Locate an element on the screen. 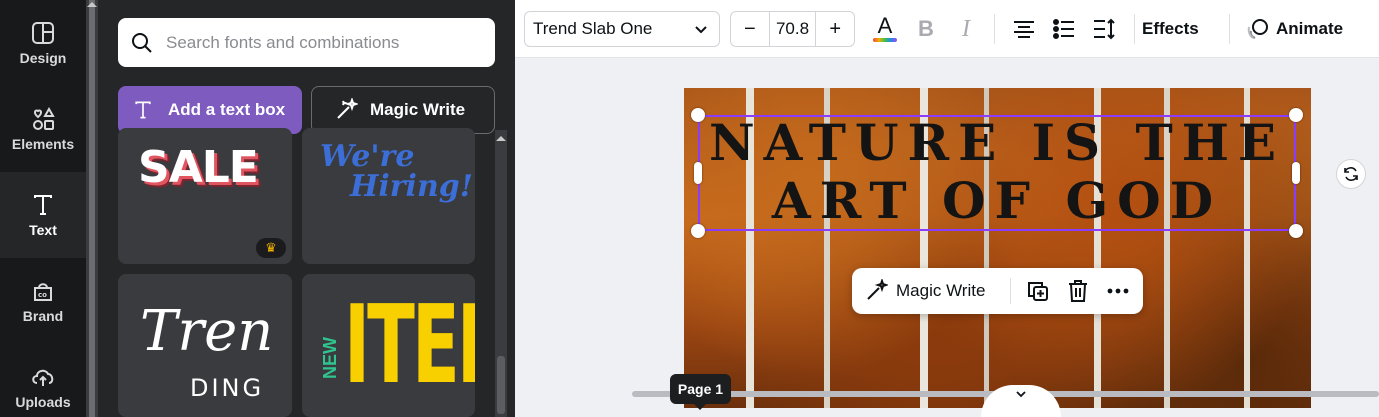 The image size is (1379, 417). rail-item-brand: co Brand is located at coordinates (43, 301).